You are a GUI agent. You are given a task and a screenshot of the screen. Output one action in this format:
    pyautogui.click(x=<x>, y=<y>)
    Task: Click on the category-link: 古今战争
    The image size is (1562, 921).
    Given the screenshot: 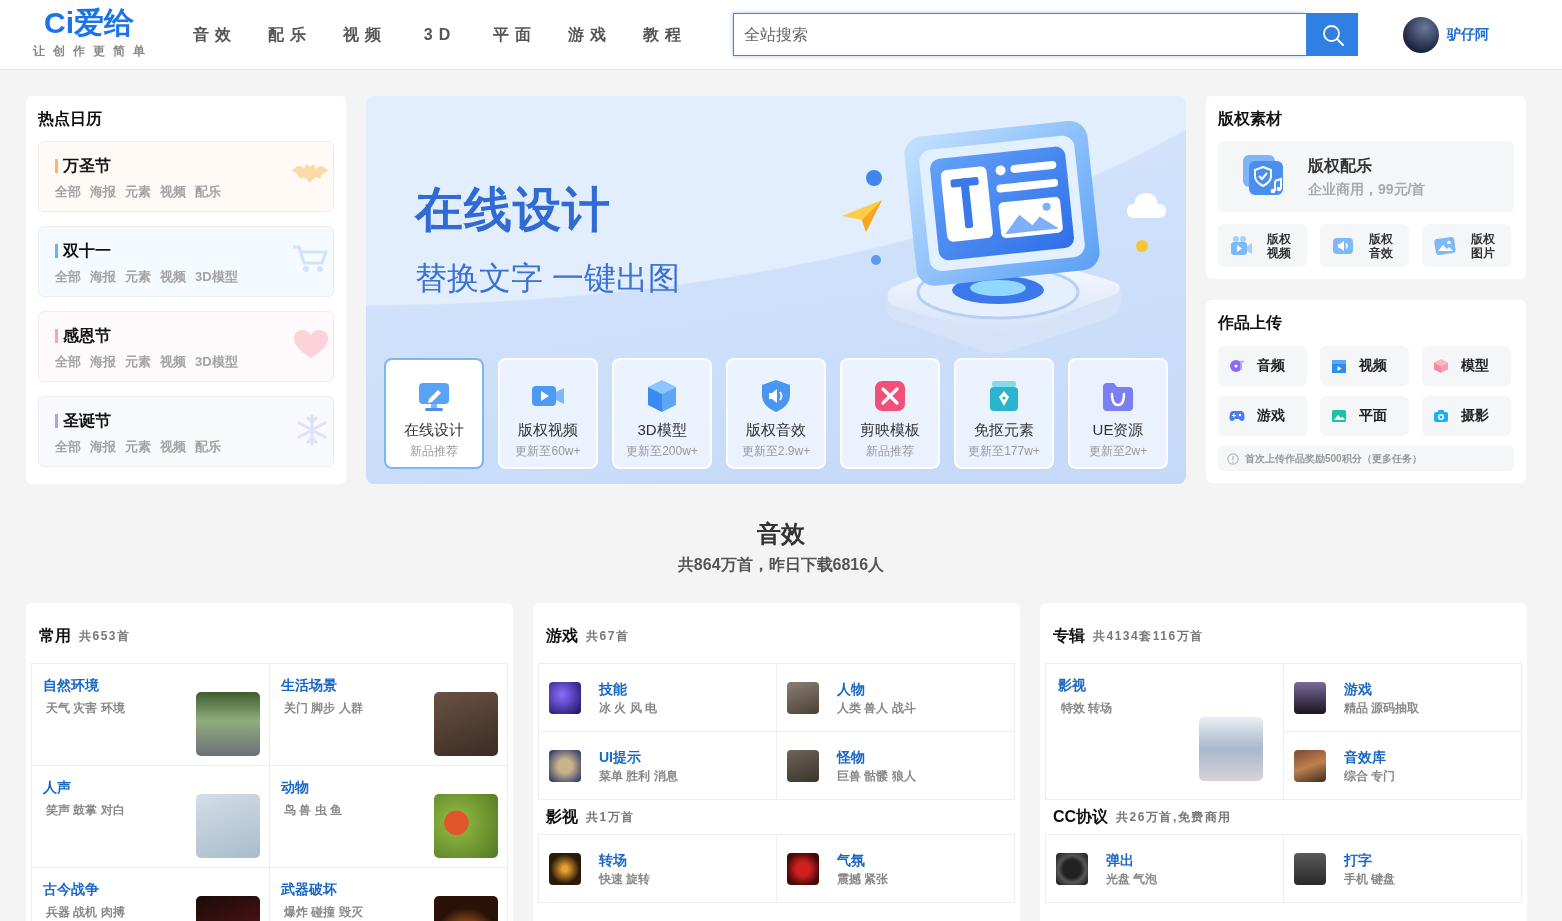 What is the action you would take?
    pyautogui.click(x=71, y=889)
    